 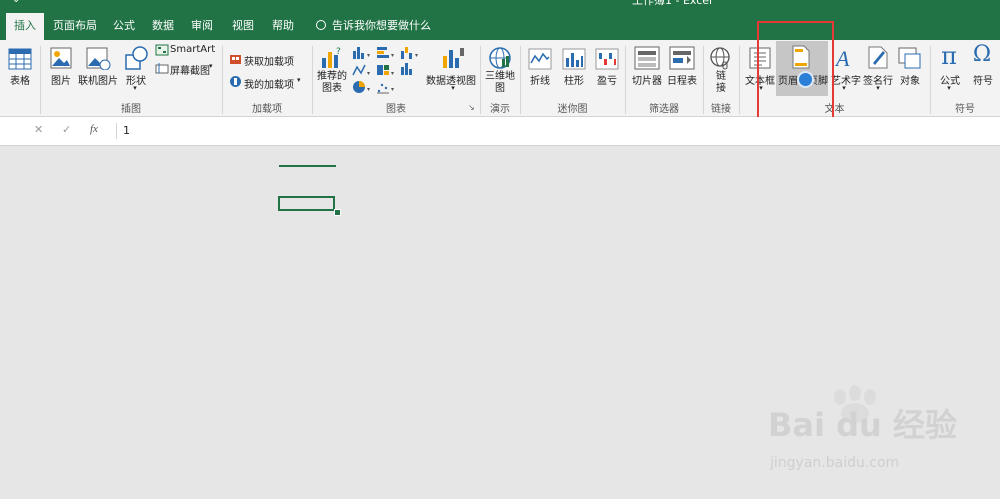 What do you see at coordinates (682, 79) in the screenshot?
I see `timeline-button: 日程表` at bounding box center [682, 79].